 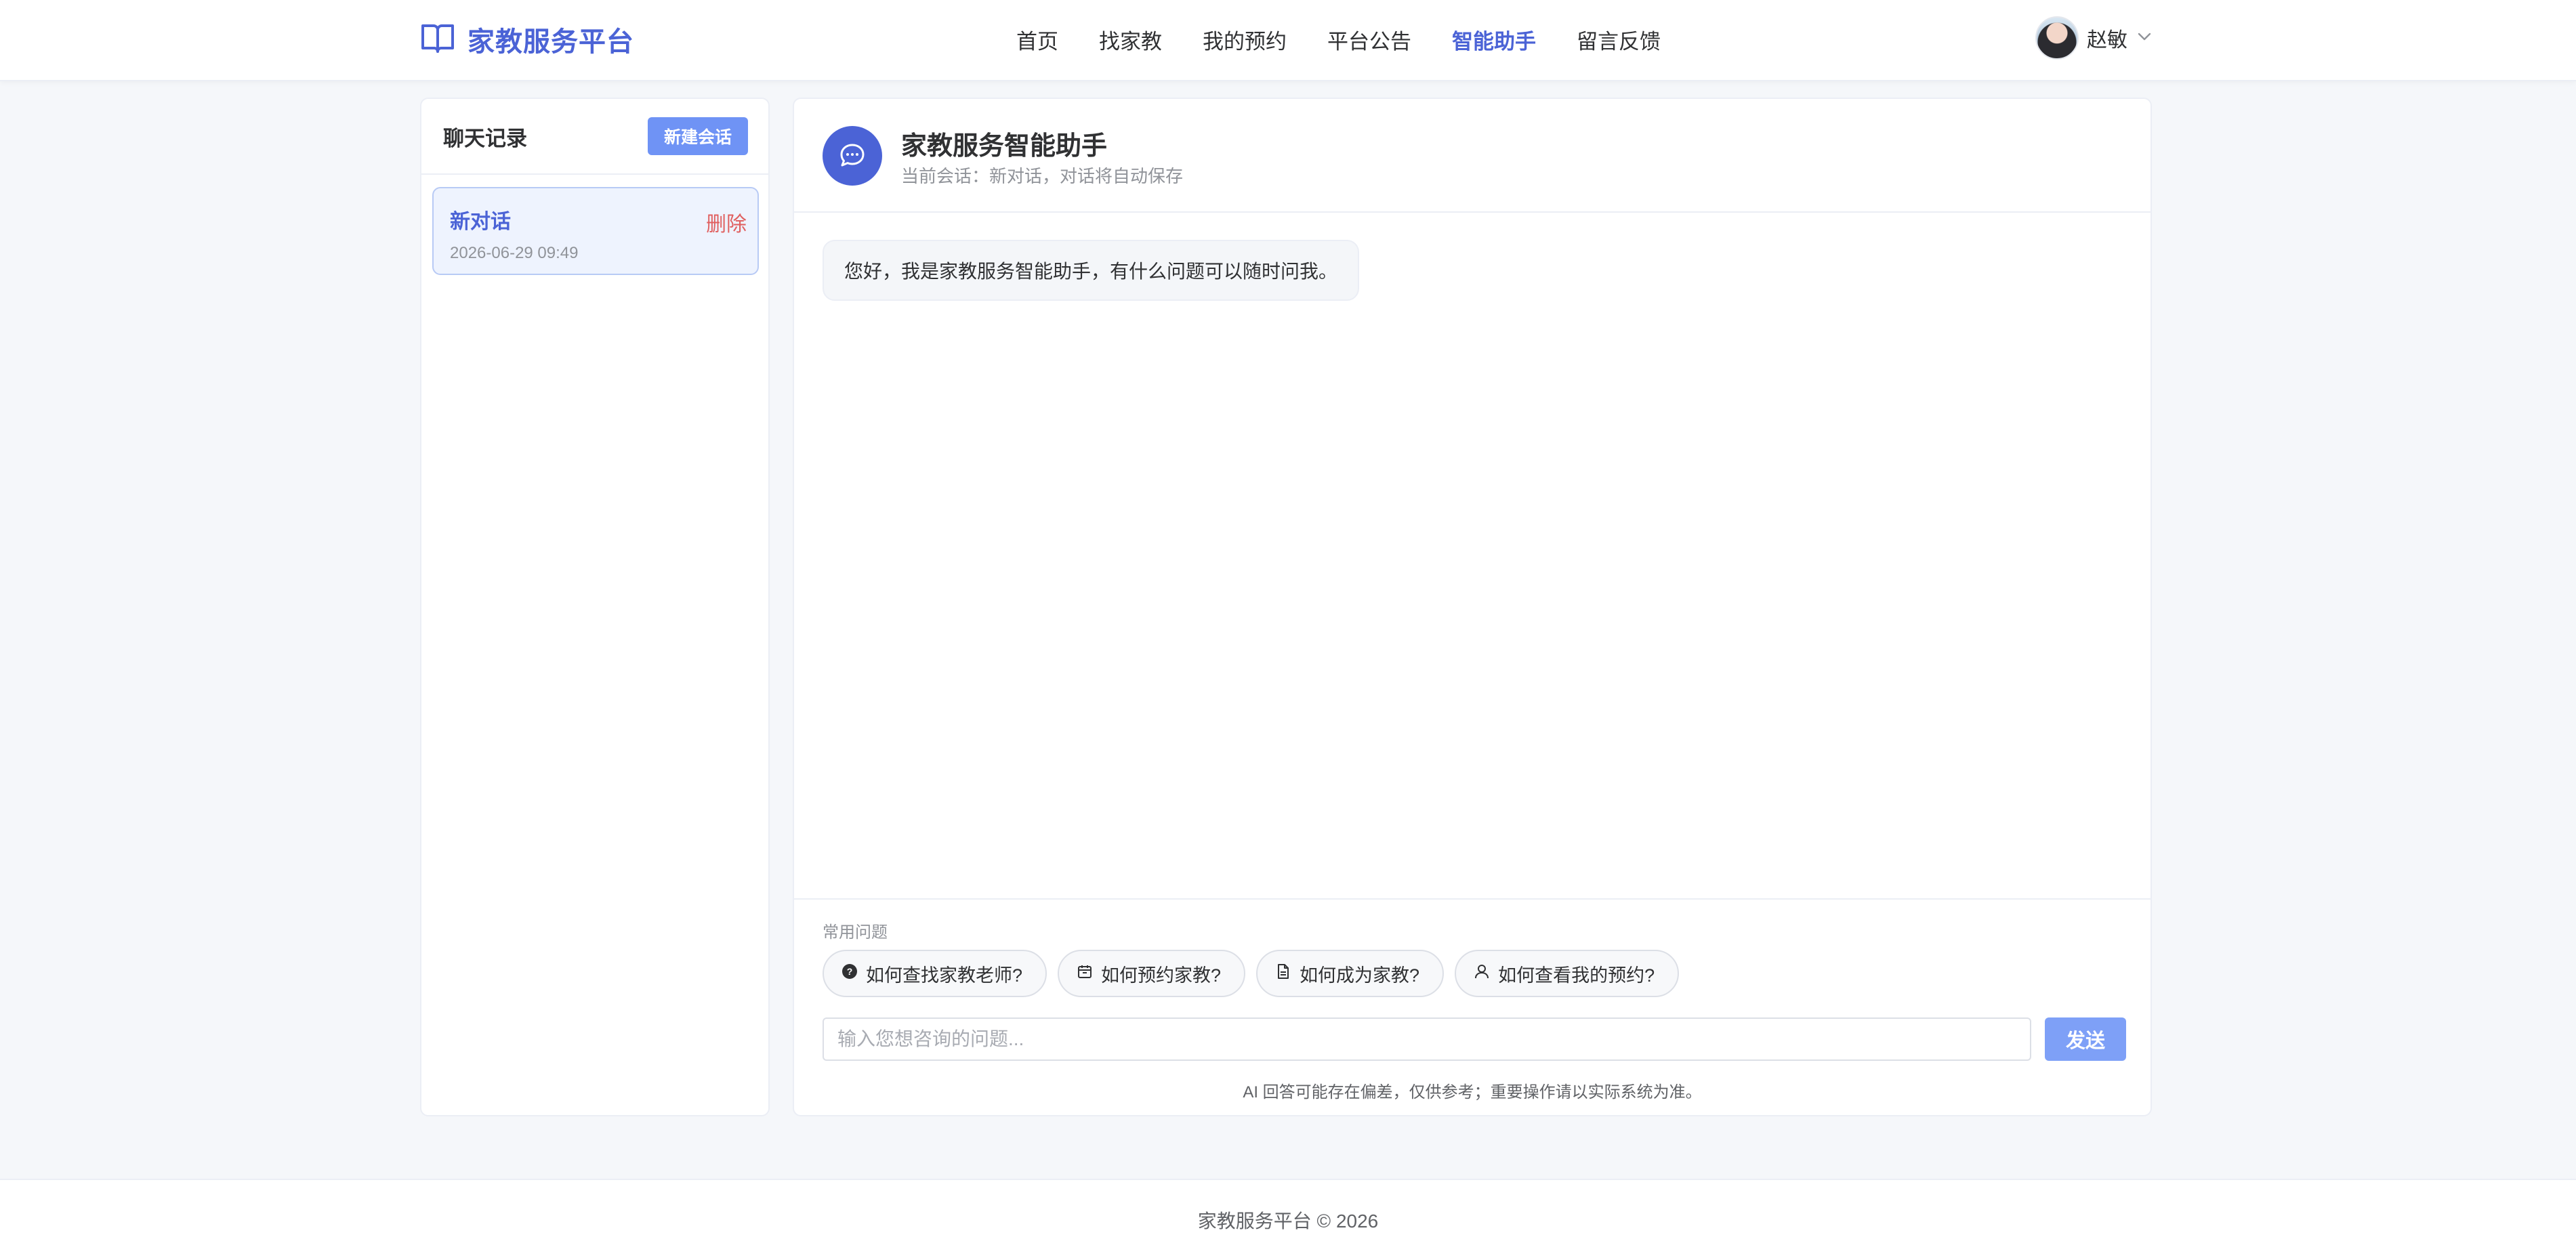 What do you see at coordinates (855, 932) in the screenshot?
I see `faq-label: 常用问题` at bounding box center [855, 932].